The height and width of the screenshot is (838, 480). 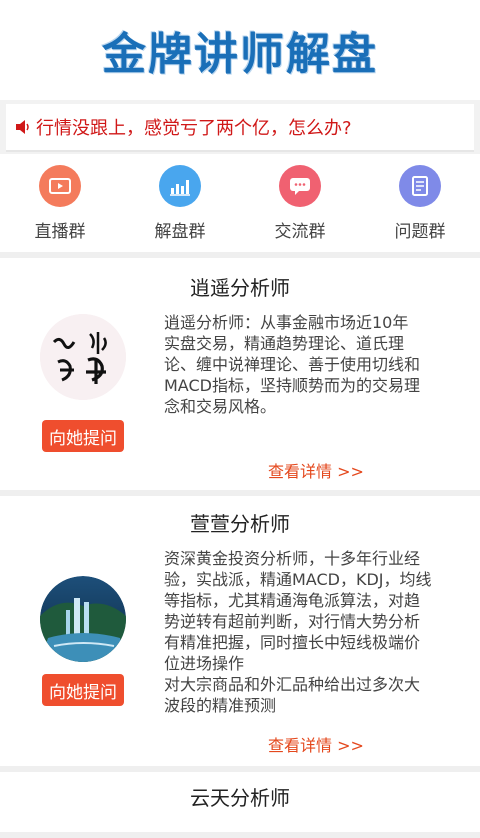 I want to click on analyst-name: 云天分析师, so click(x=240, y=798).